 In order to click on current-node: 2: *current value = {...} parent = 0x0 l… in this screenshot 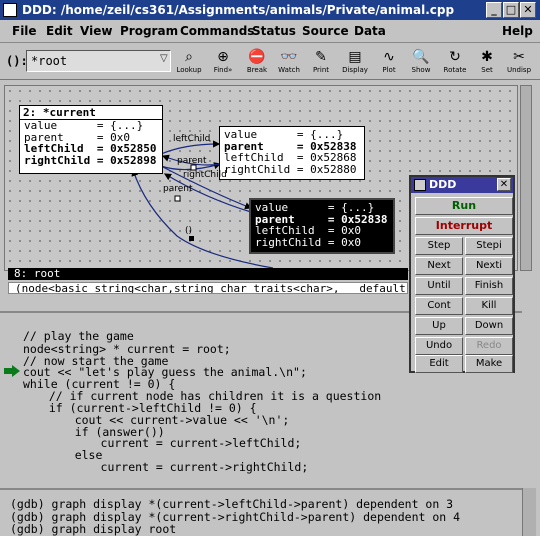, I will do `click(91, 139)`.